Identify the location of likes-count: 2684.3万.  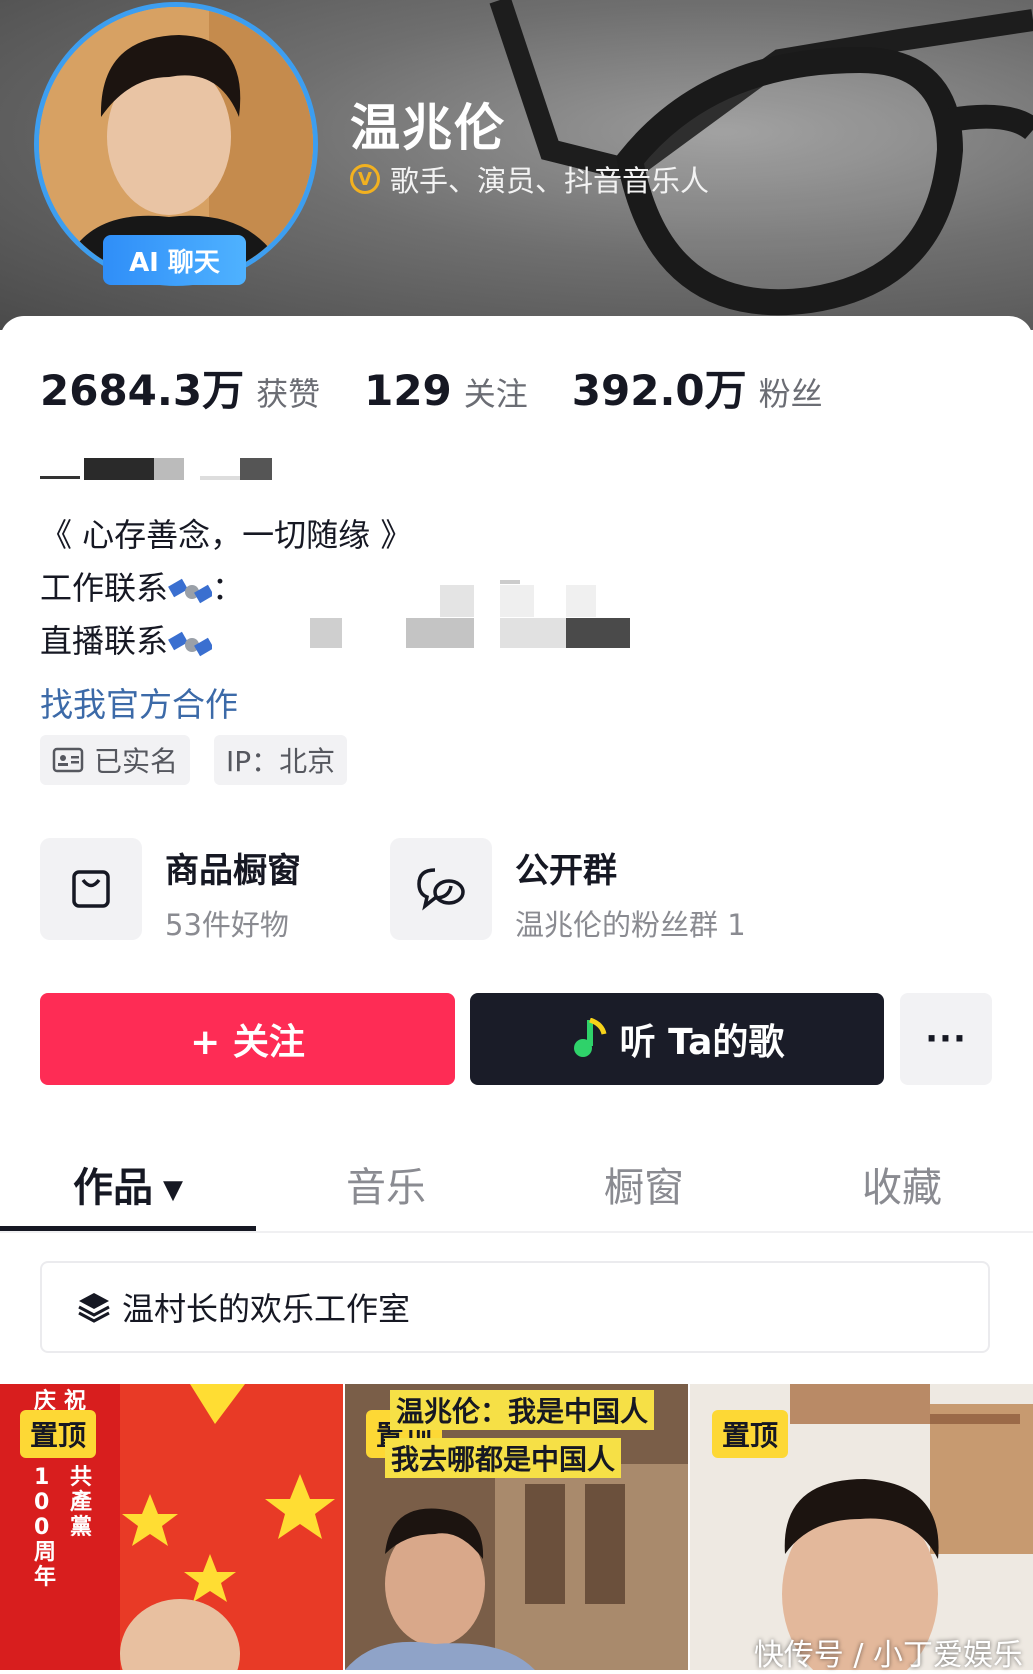
(142, 387).